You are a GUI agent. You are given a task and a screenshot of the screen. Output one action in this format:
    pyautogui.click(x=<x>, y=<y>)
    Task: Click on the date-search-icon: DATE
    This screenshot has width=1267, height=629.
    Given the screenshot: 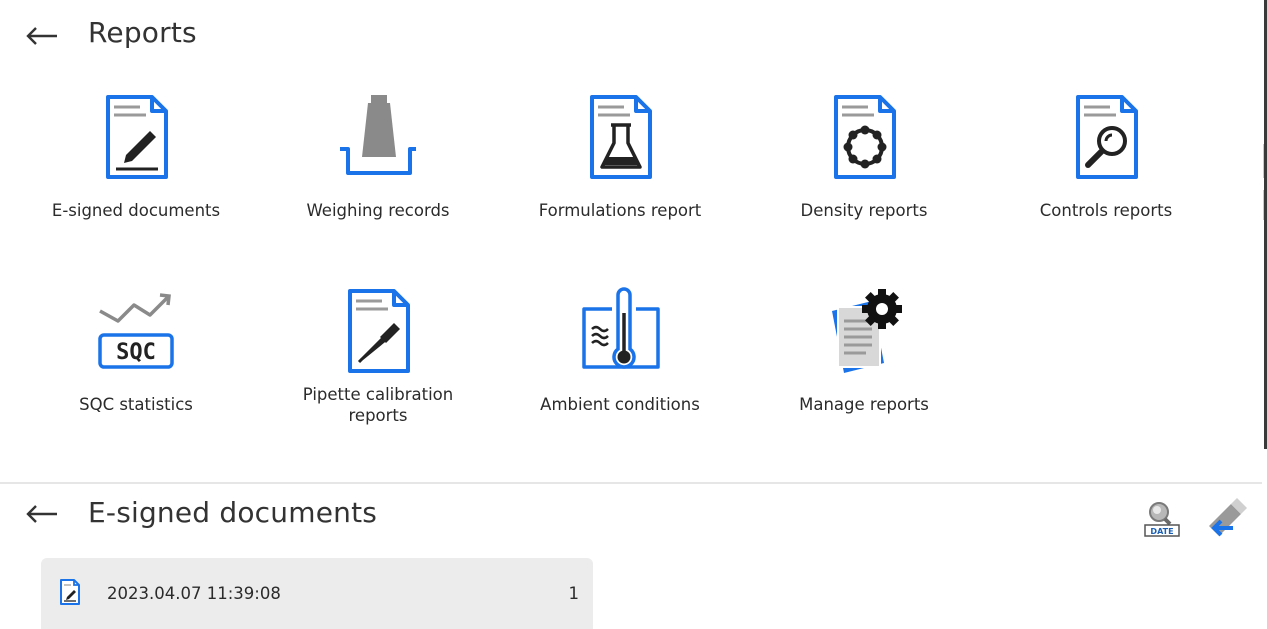 What is the action you would take?
    pyautogui.click(x=1162, y=519)
    